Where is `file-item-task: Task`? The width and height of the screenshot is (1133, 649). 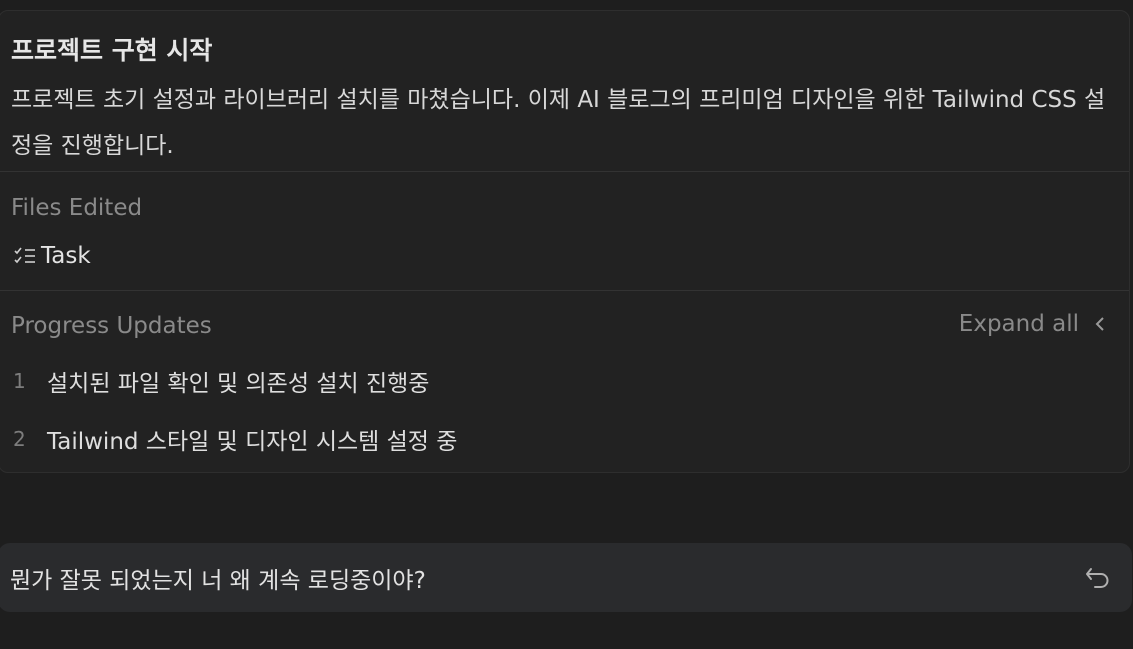 file-item-task: Task is located at coordinates (52, 256).